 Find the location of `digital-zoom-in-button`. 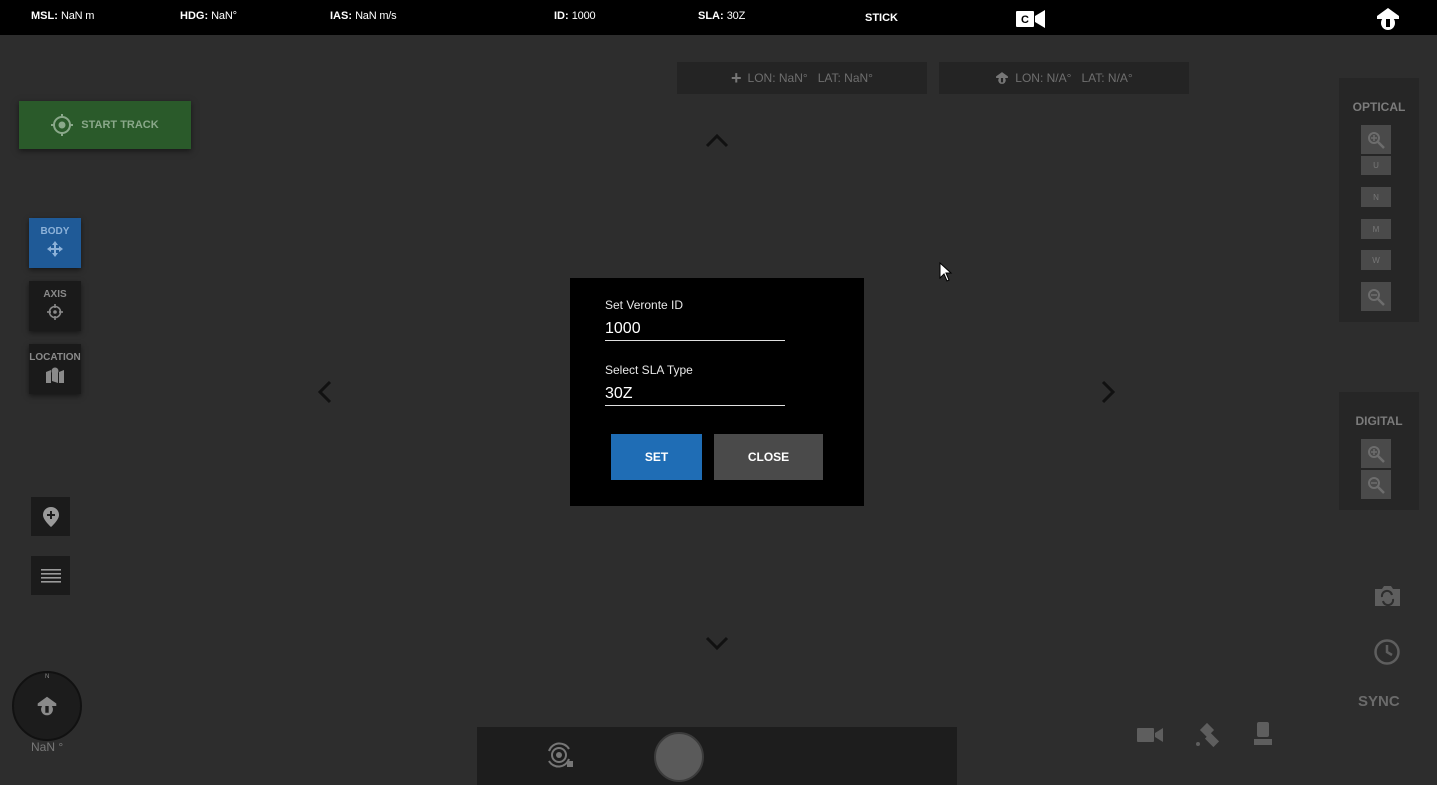

digital-zoom-in-button is located at coordinates (1376, 453).